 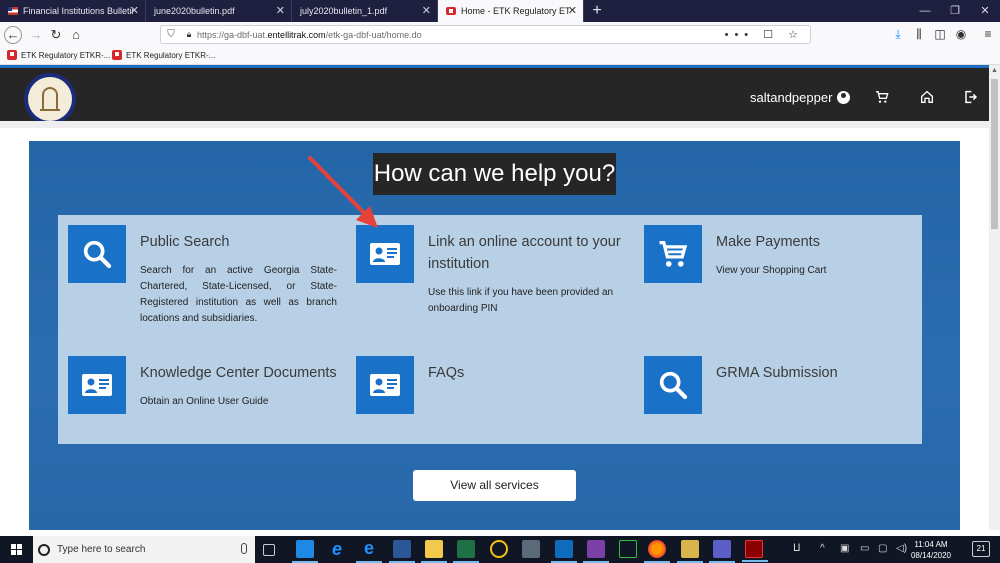 What do you see at coordinates (446, 373) in the screenshot?
I see `service-title: FAQs` at bounding box center [446, 373].